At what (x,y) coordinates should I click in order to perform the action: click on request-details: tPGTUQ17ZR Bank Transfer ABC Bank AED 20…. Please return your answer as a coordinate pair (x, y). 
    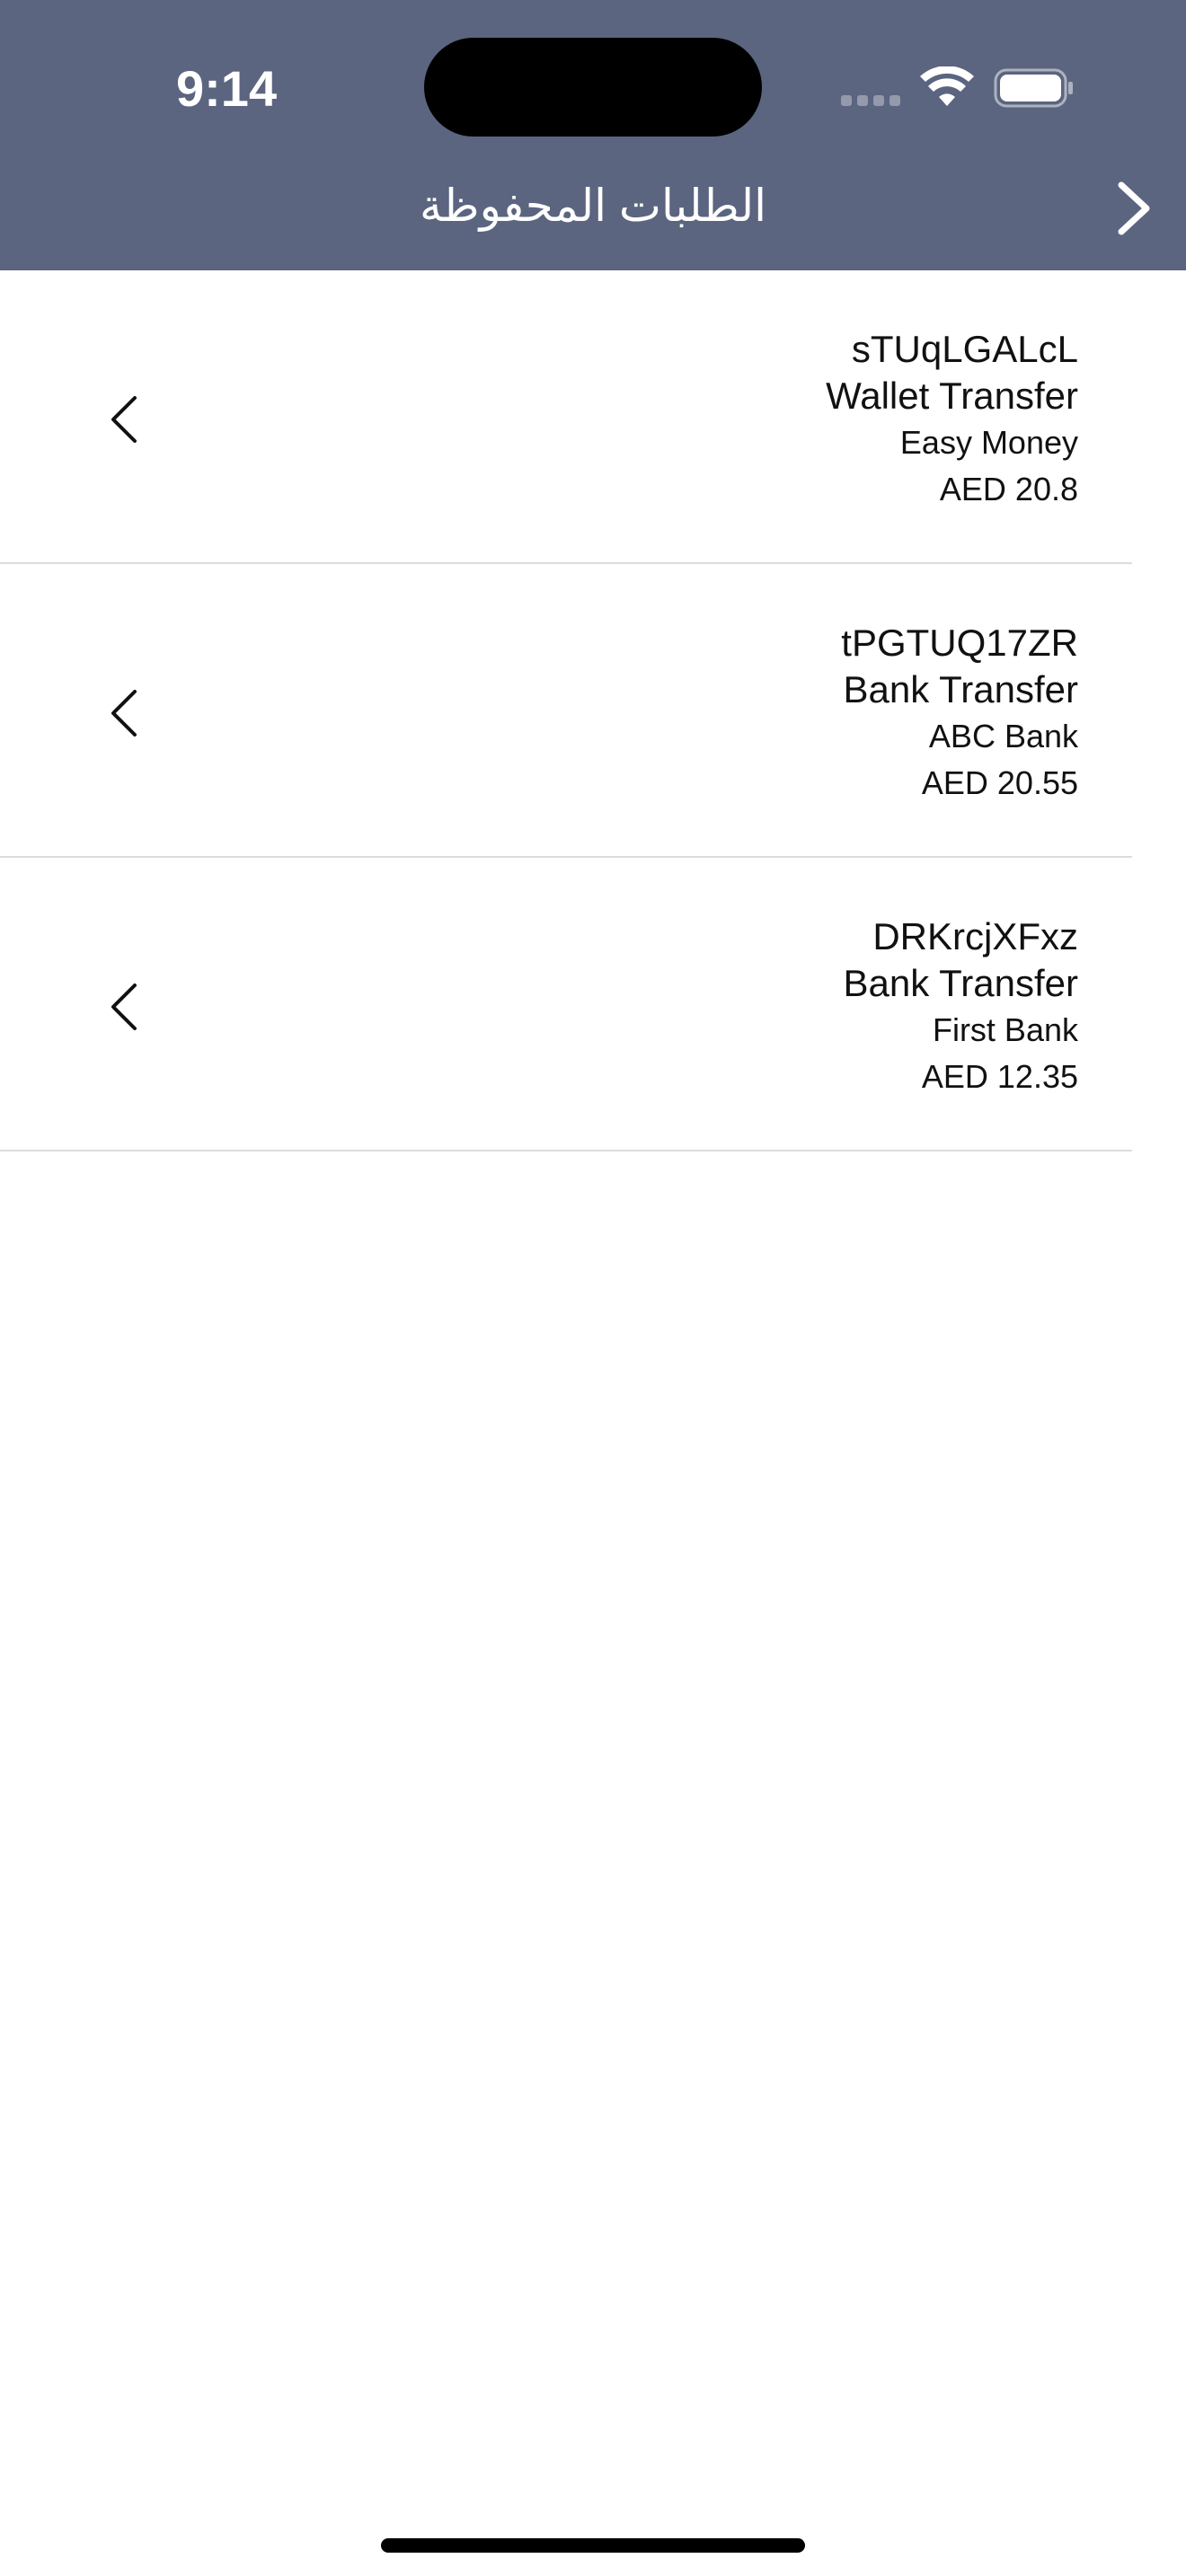
    Looking at the image, I should click on (959, 713).